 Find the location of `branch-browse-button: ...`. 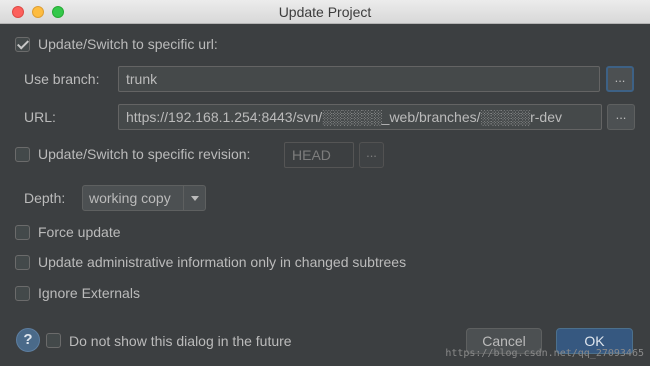

branch-browse-button: ... is located at coordinates (620, 79).